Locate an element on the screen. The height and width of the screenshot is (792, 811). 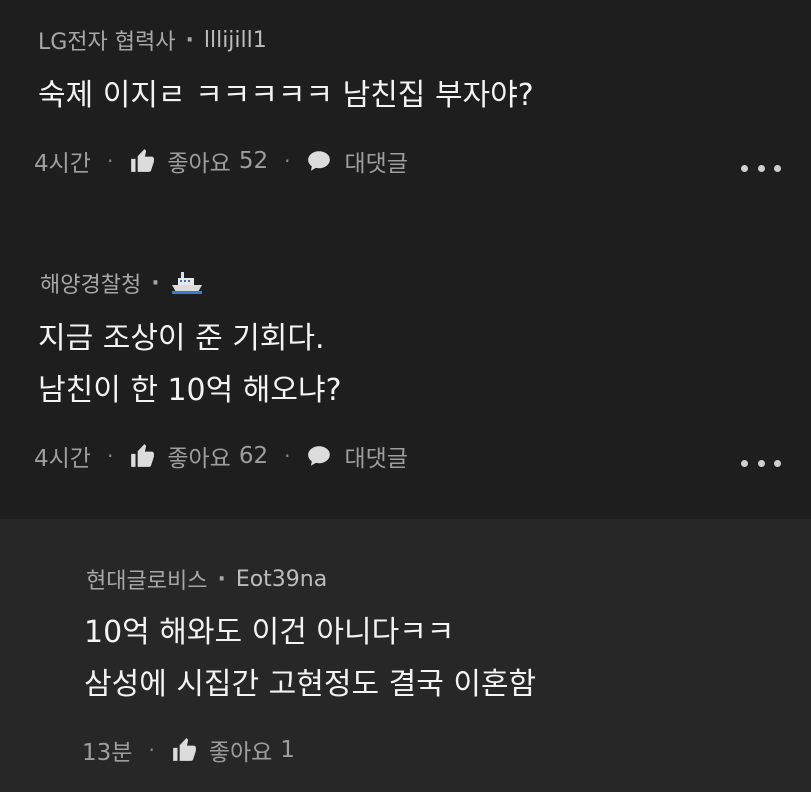
ship-icon is located at coordinates (187, 283).